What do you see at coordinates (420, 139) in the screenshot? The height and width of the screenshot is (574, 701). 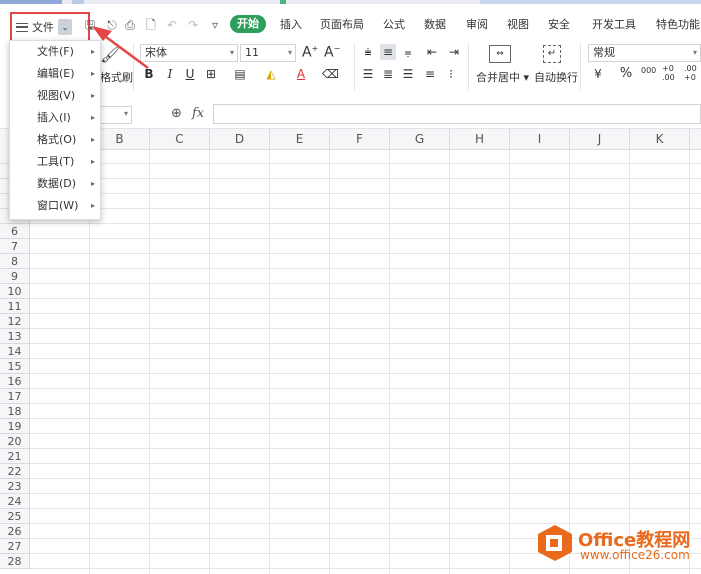 I see `column-header: G` at bounding box center [420, 139].